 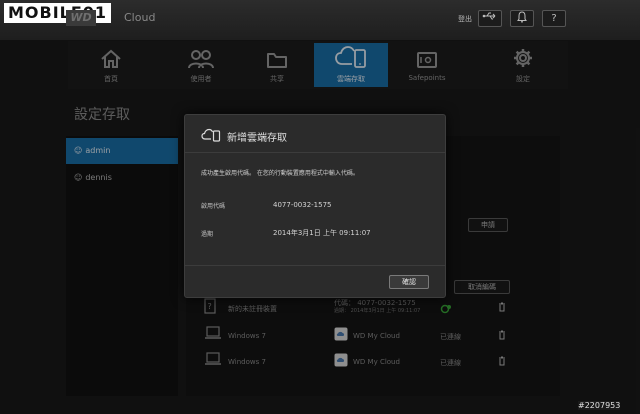 I want to click on cloud-device-icon, so click(x=211, y=136).